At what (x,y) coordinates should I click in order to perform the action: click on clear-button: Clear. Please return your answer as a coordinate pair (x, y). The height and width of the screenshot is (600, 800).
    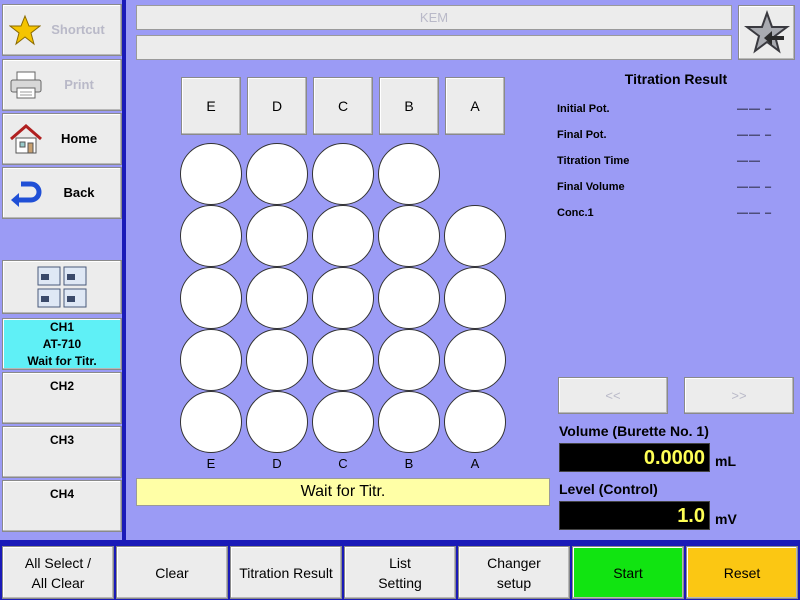
    Looking at the image, I should click on (172, 572).